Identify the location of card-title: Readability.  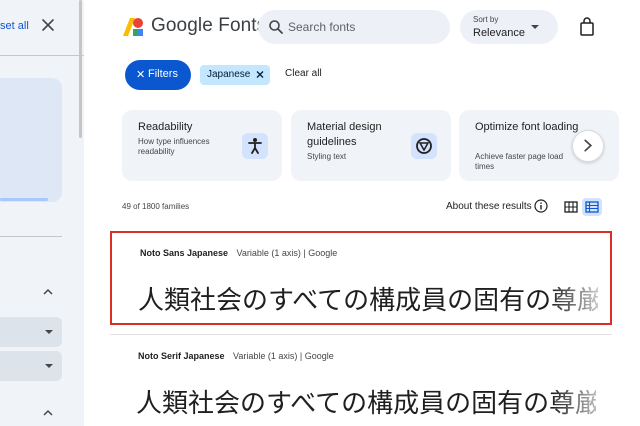
(165, 127).